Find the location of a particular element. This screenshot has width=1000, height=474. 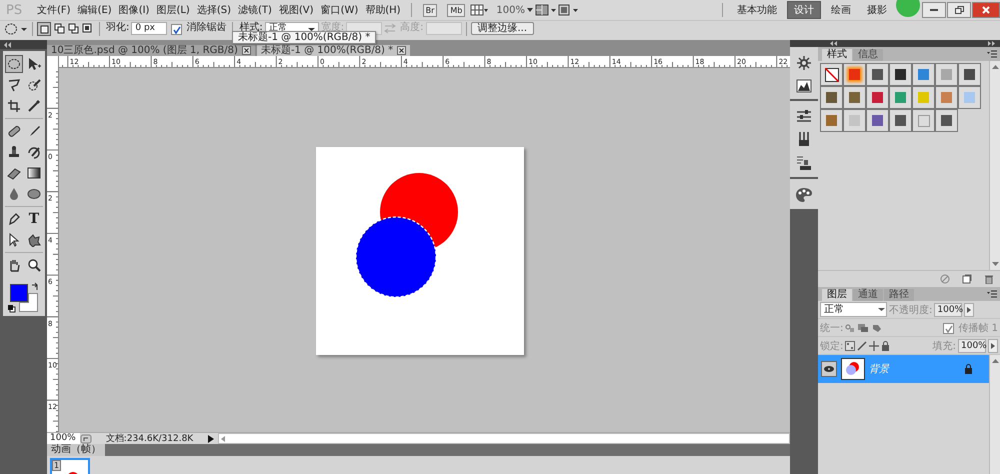

fill-slider-button is located at coordinates (993, 345).